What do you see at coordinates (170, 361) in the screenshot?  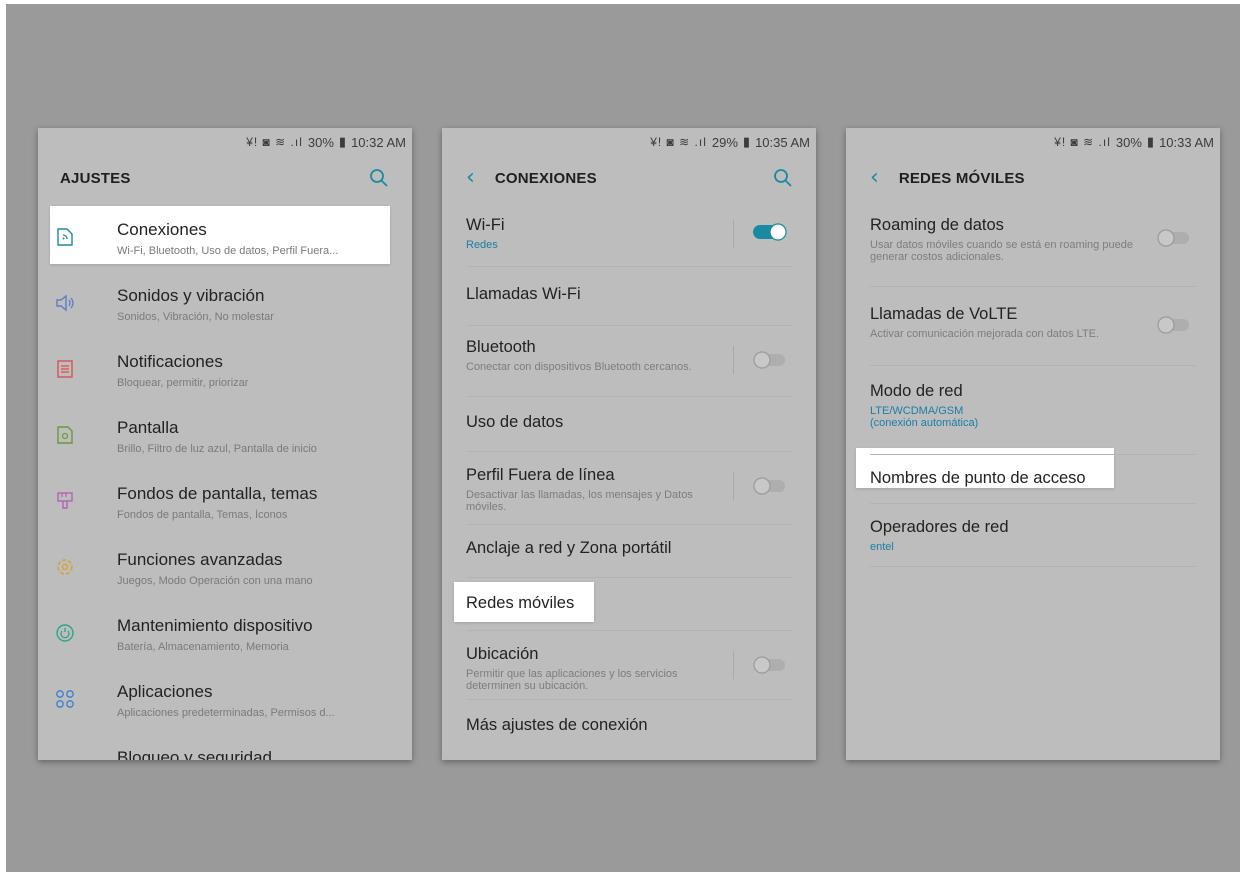 I see `item-title: Notificaciones` at bounding box center [170, 361].